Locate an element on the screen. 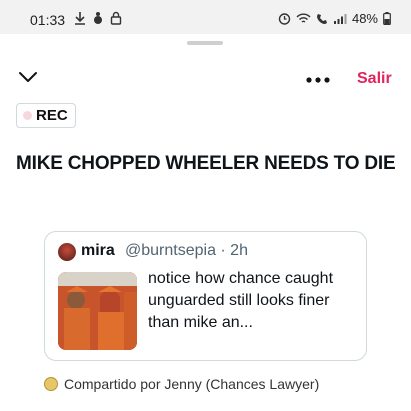 The height and width of the screenshot is (411, 411). post-headline: MIKE CHOPPED WHEELER NEEDS TO DIE is located at coordinates (206, 163).